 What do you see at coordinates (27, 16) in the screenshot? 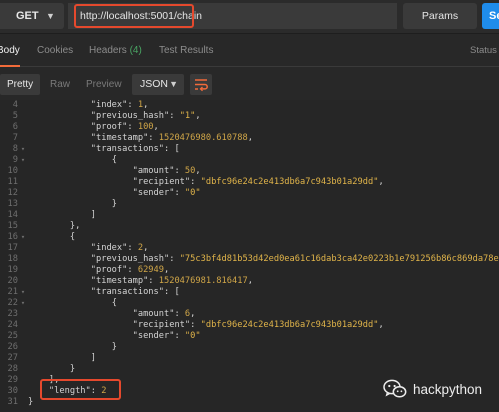
I see `method-label: GET` at bounding box center [27, 16].